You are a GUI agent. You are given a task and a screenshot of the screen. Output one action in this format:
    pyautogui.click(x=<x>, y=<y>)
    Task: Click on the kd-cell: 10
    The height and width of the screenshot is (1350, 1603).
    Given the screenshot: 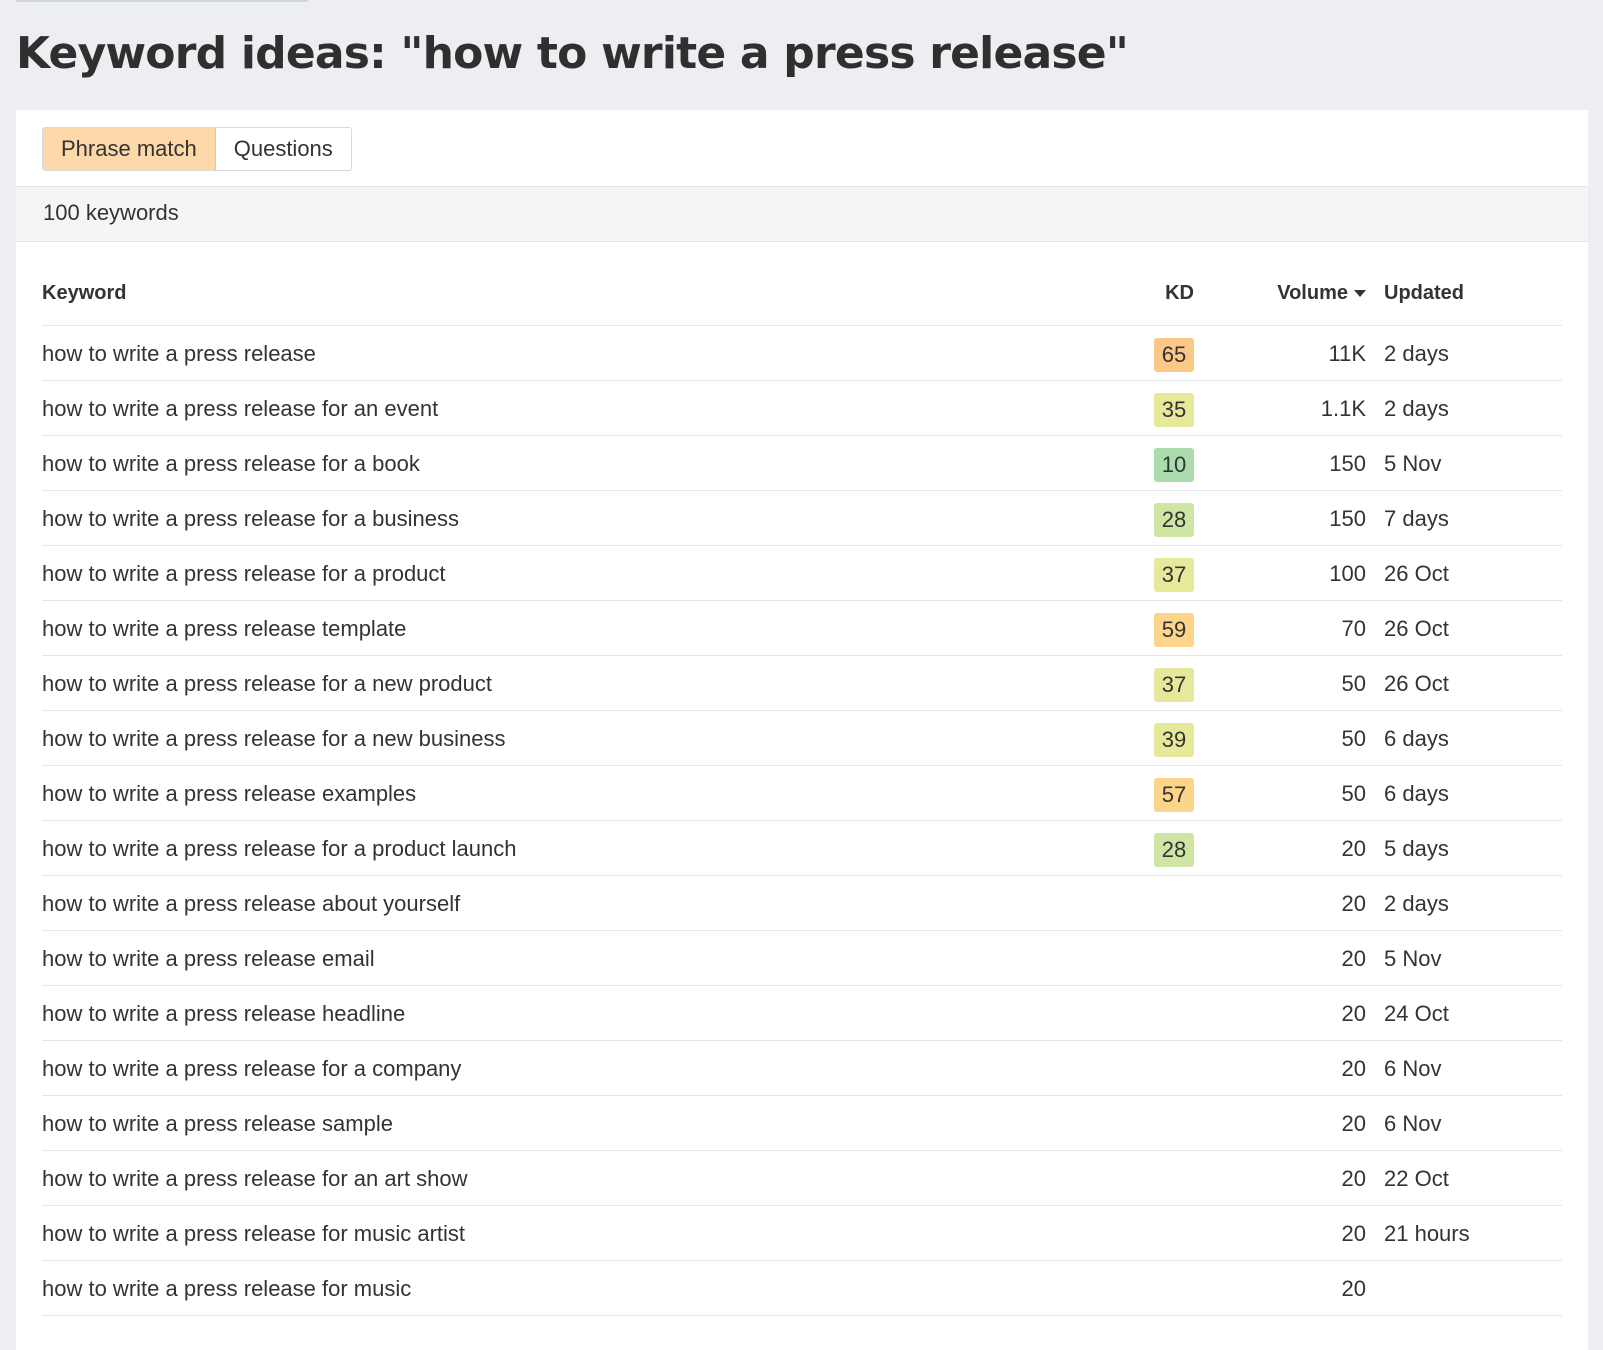 What is the action you would take?
    pyautogui.click(x=1174, y=463)
    